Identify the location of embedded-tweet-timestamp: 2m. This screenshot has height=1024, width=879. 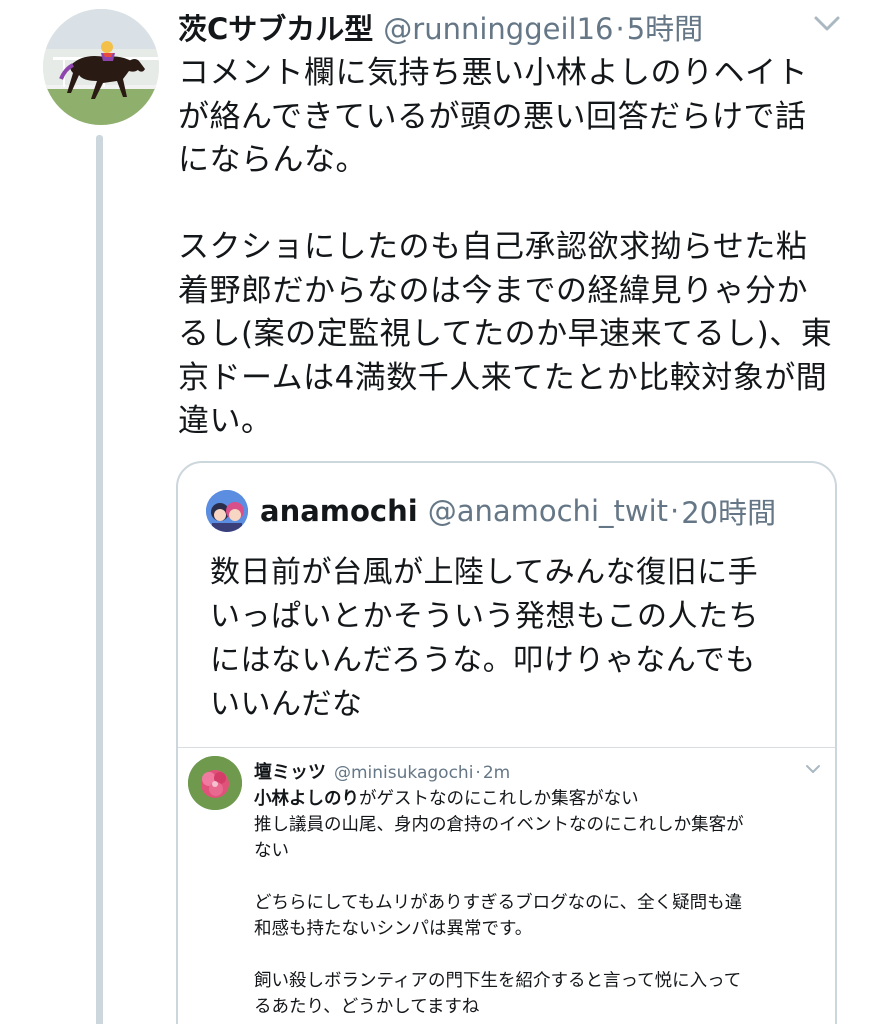
(496, 773).